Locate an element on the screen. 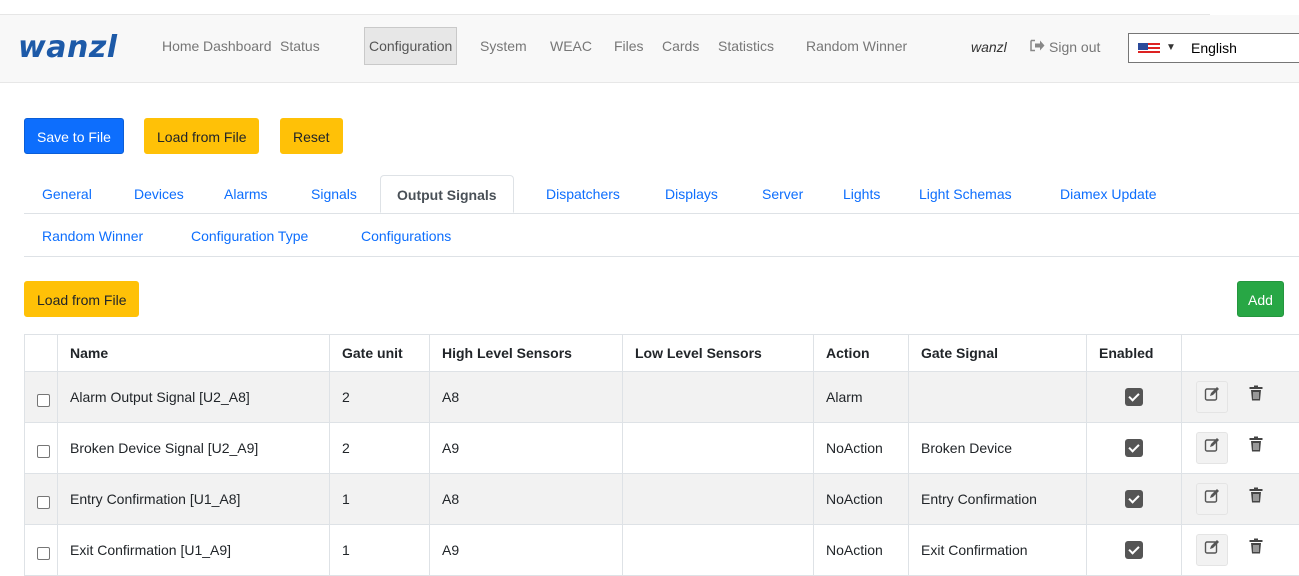  cell-name: Entry Confirmation [U1_A8] is located at coordinates (194, 499).